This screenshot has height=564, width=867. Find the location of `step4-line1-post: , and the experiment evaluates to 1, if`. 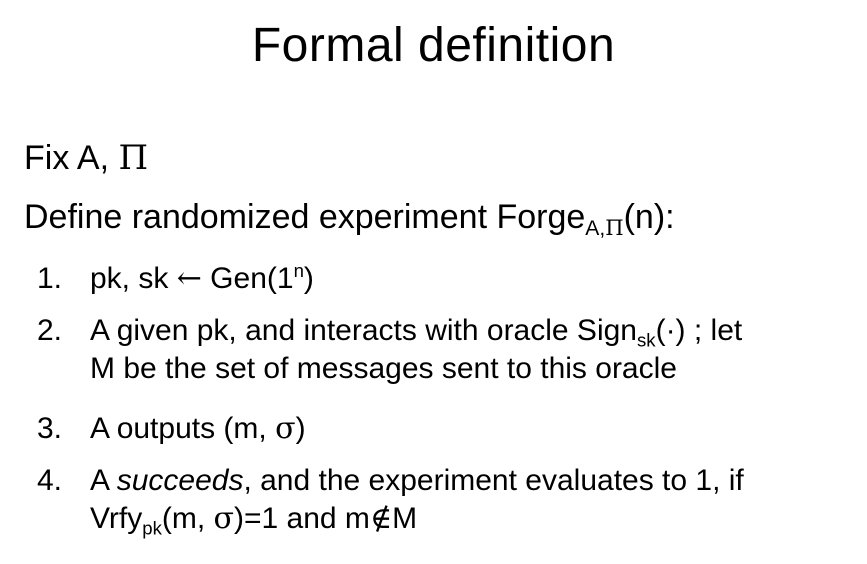

step4-line1-post: , and the experiment evaluates to 1, if is located at coordinates (493, 480).